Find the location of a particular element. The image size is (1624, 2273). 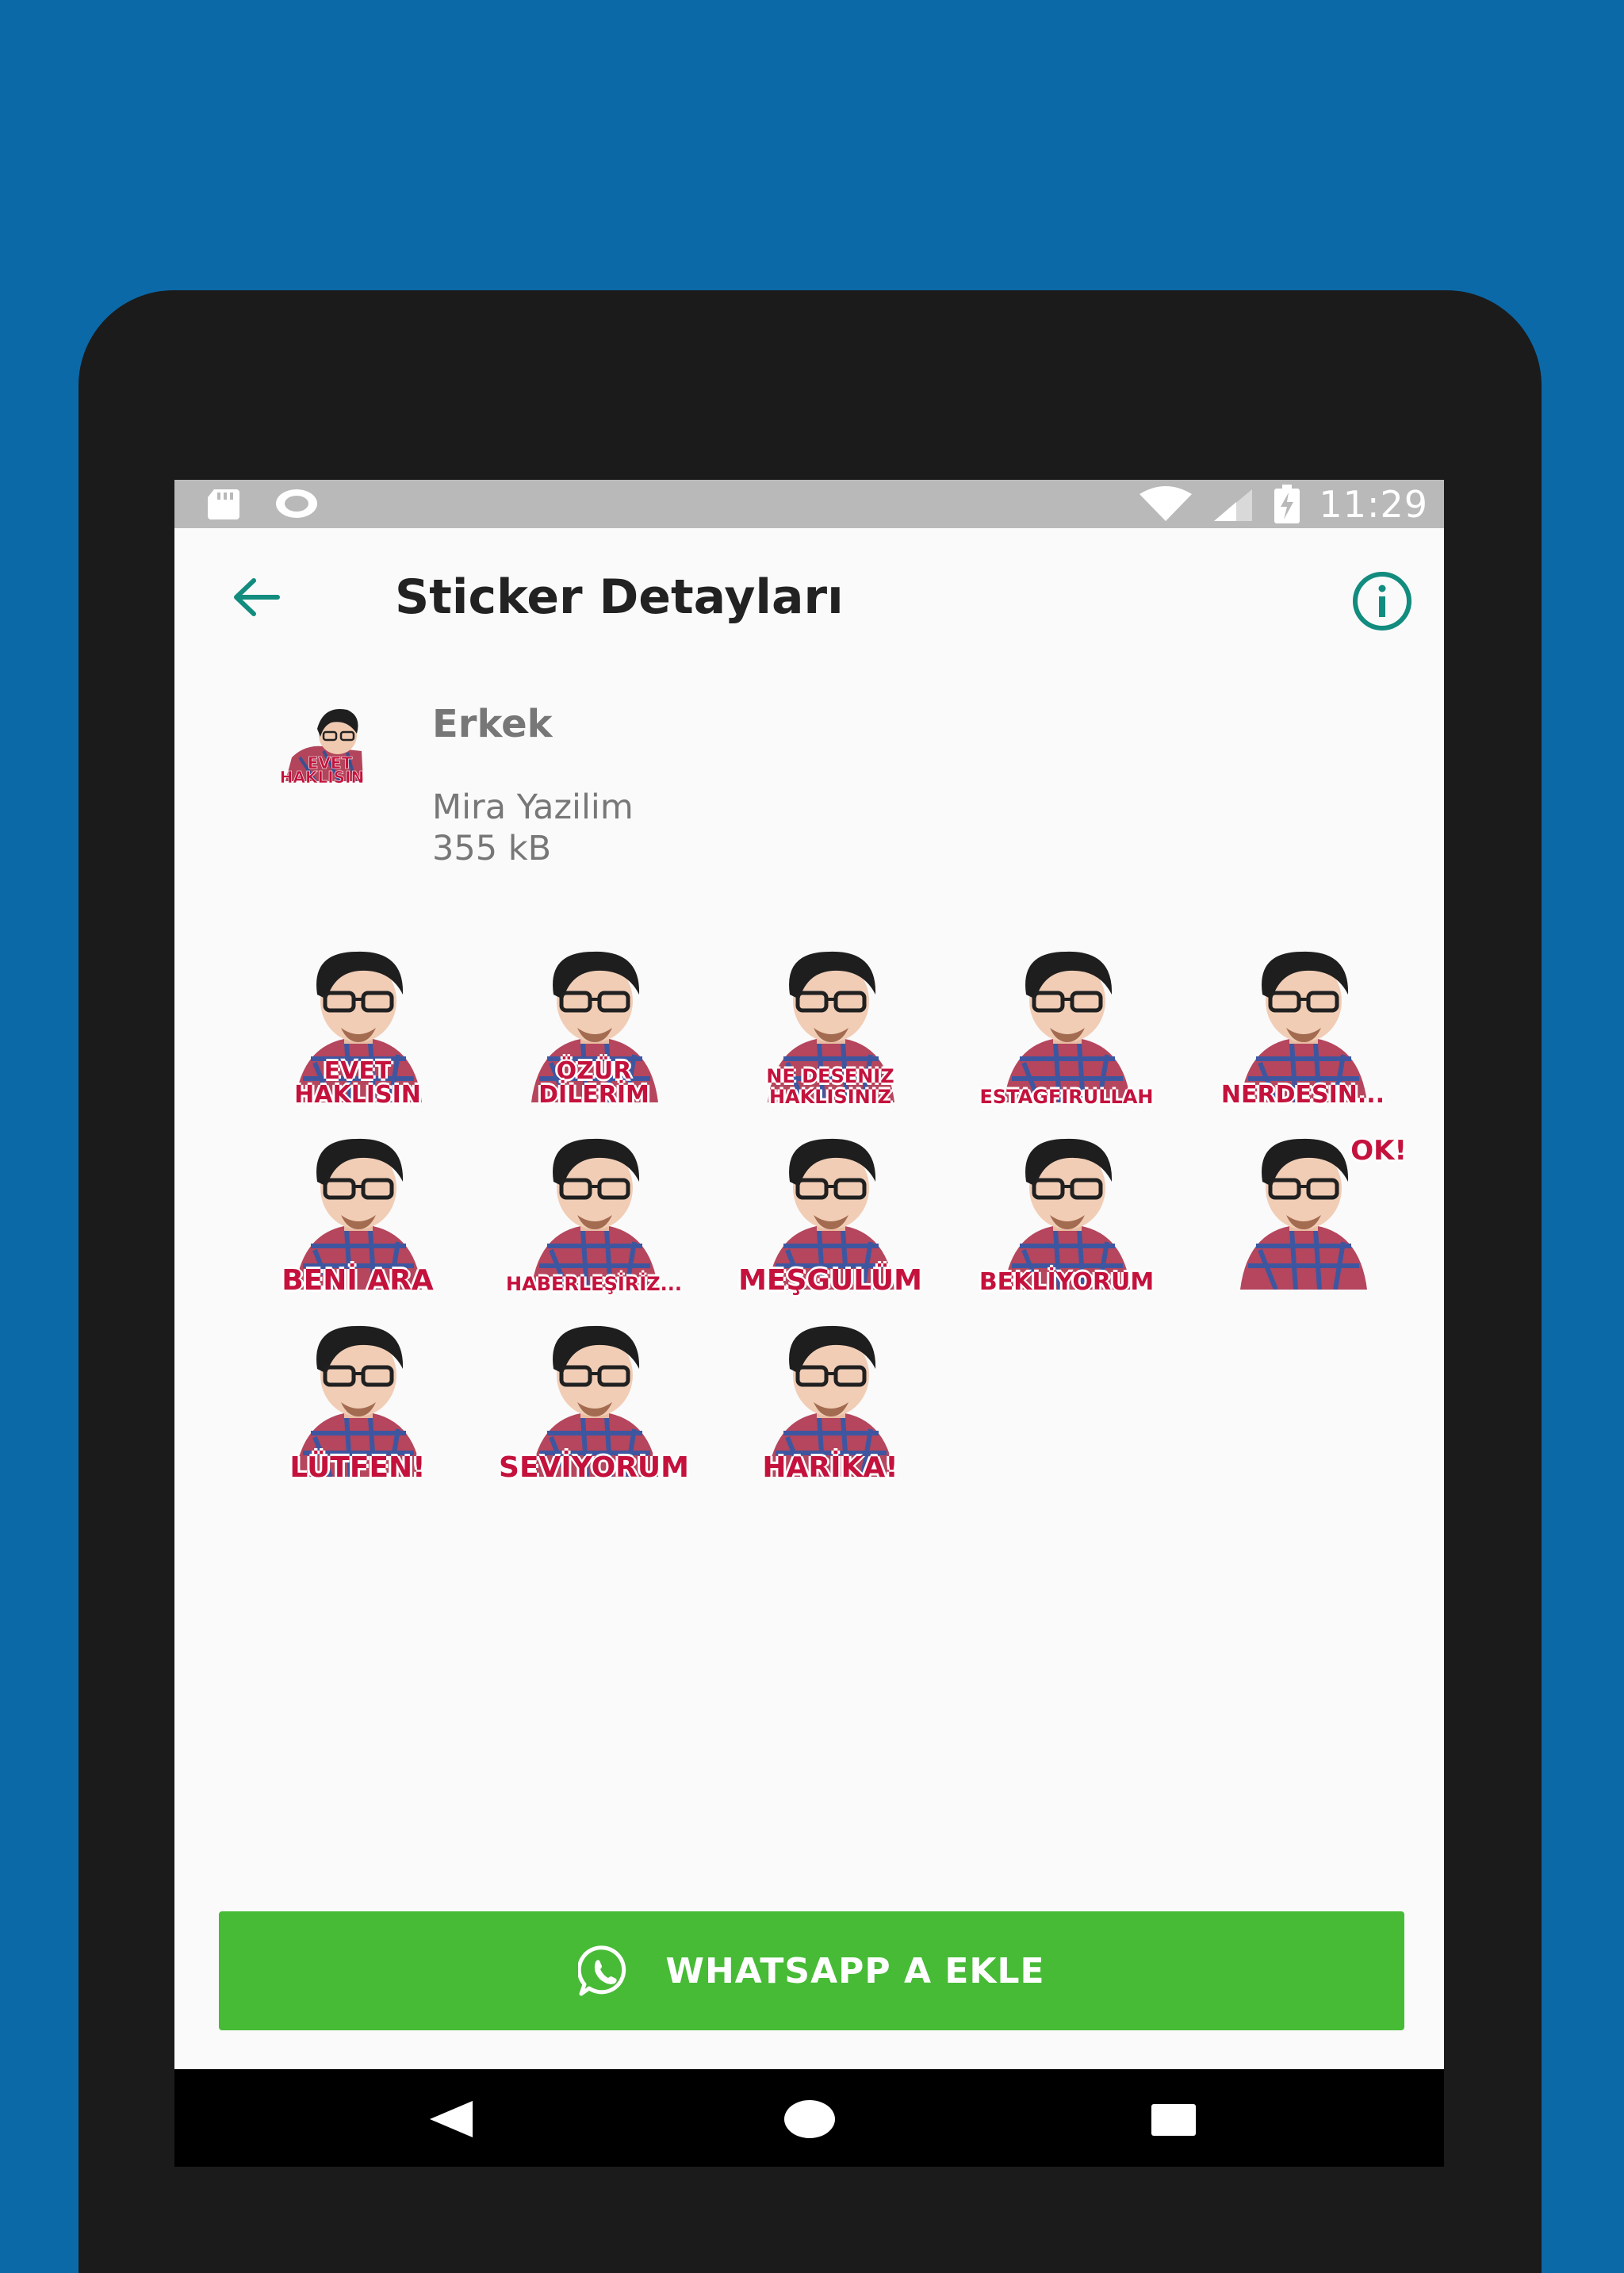

sticker-item: EVET HAKLISIN is located at coordinates (357, 1037).